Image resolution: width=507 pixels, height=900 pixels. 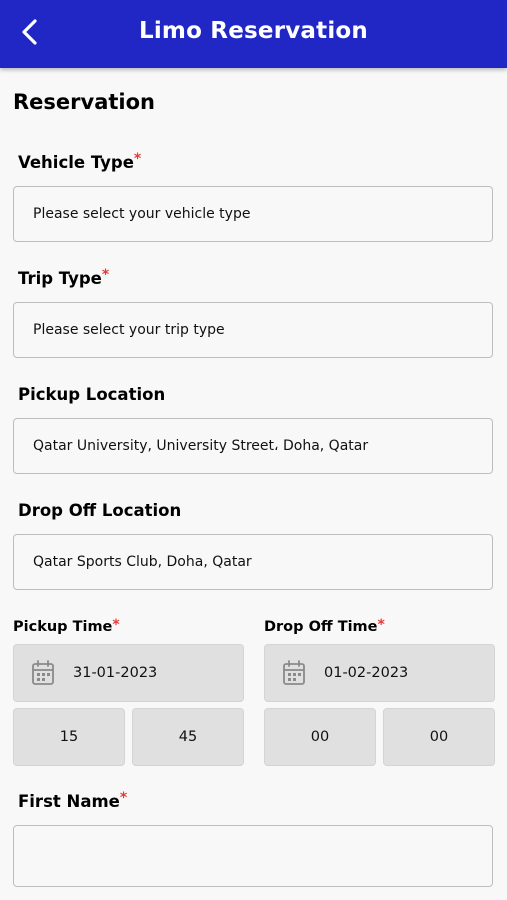 I want to click on trip-type-label-text: Trip Type, so click(x=60, y=278).